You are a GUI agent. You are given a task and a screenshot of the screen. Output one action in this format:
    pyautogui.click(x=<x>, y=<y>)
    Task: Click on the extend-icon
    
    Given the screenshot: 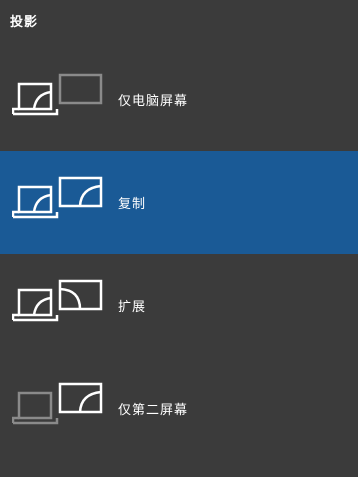 What is the action you would take?
    pyautogui.click(x=59, y=304)
    